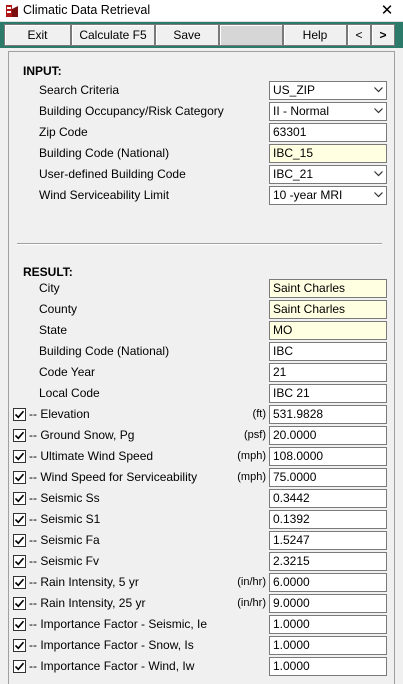  I want to click on toolbar: Exit Calculate F5 Save Help < >, so click(201, 35).